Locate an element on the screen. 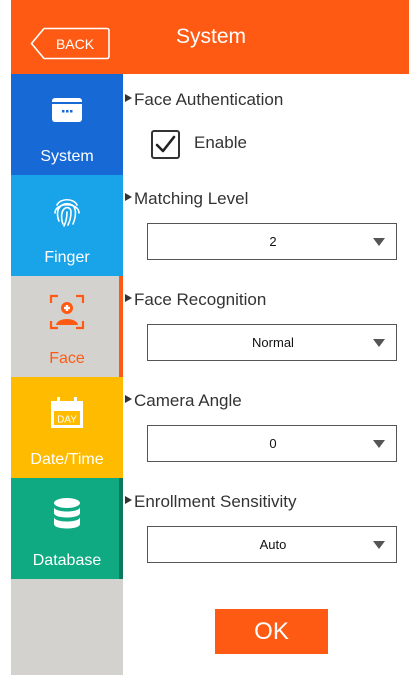 Image resolution: width=409 pixels, height=675 pixels. matching-level-select: 2 is located at coordinates (272, 241).